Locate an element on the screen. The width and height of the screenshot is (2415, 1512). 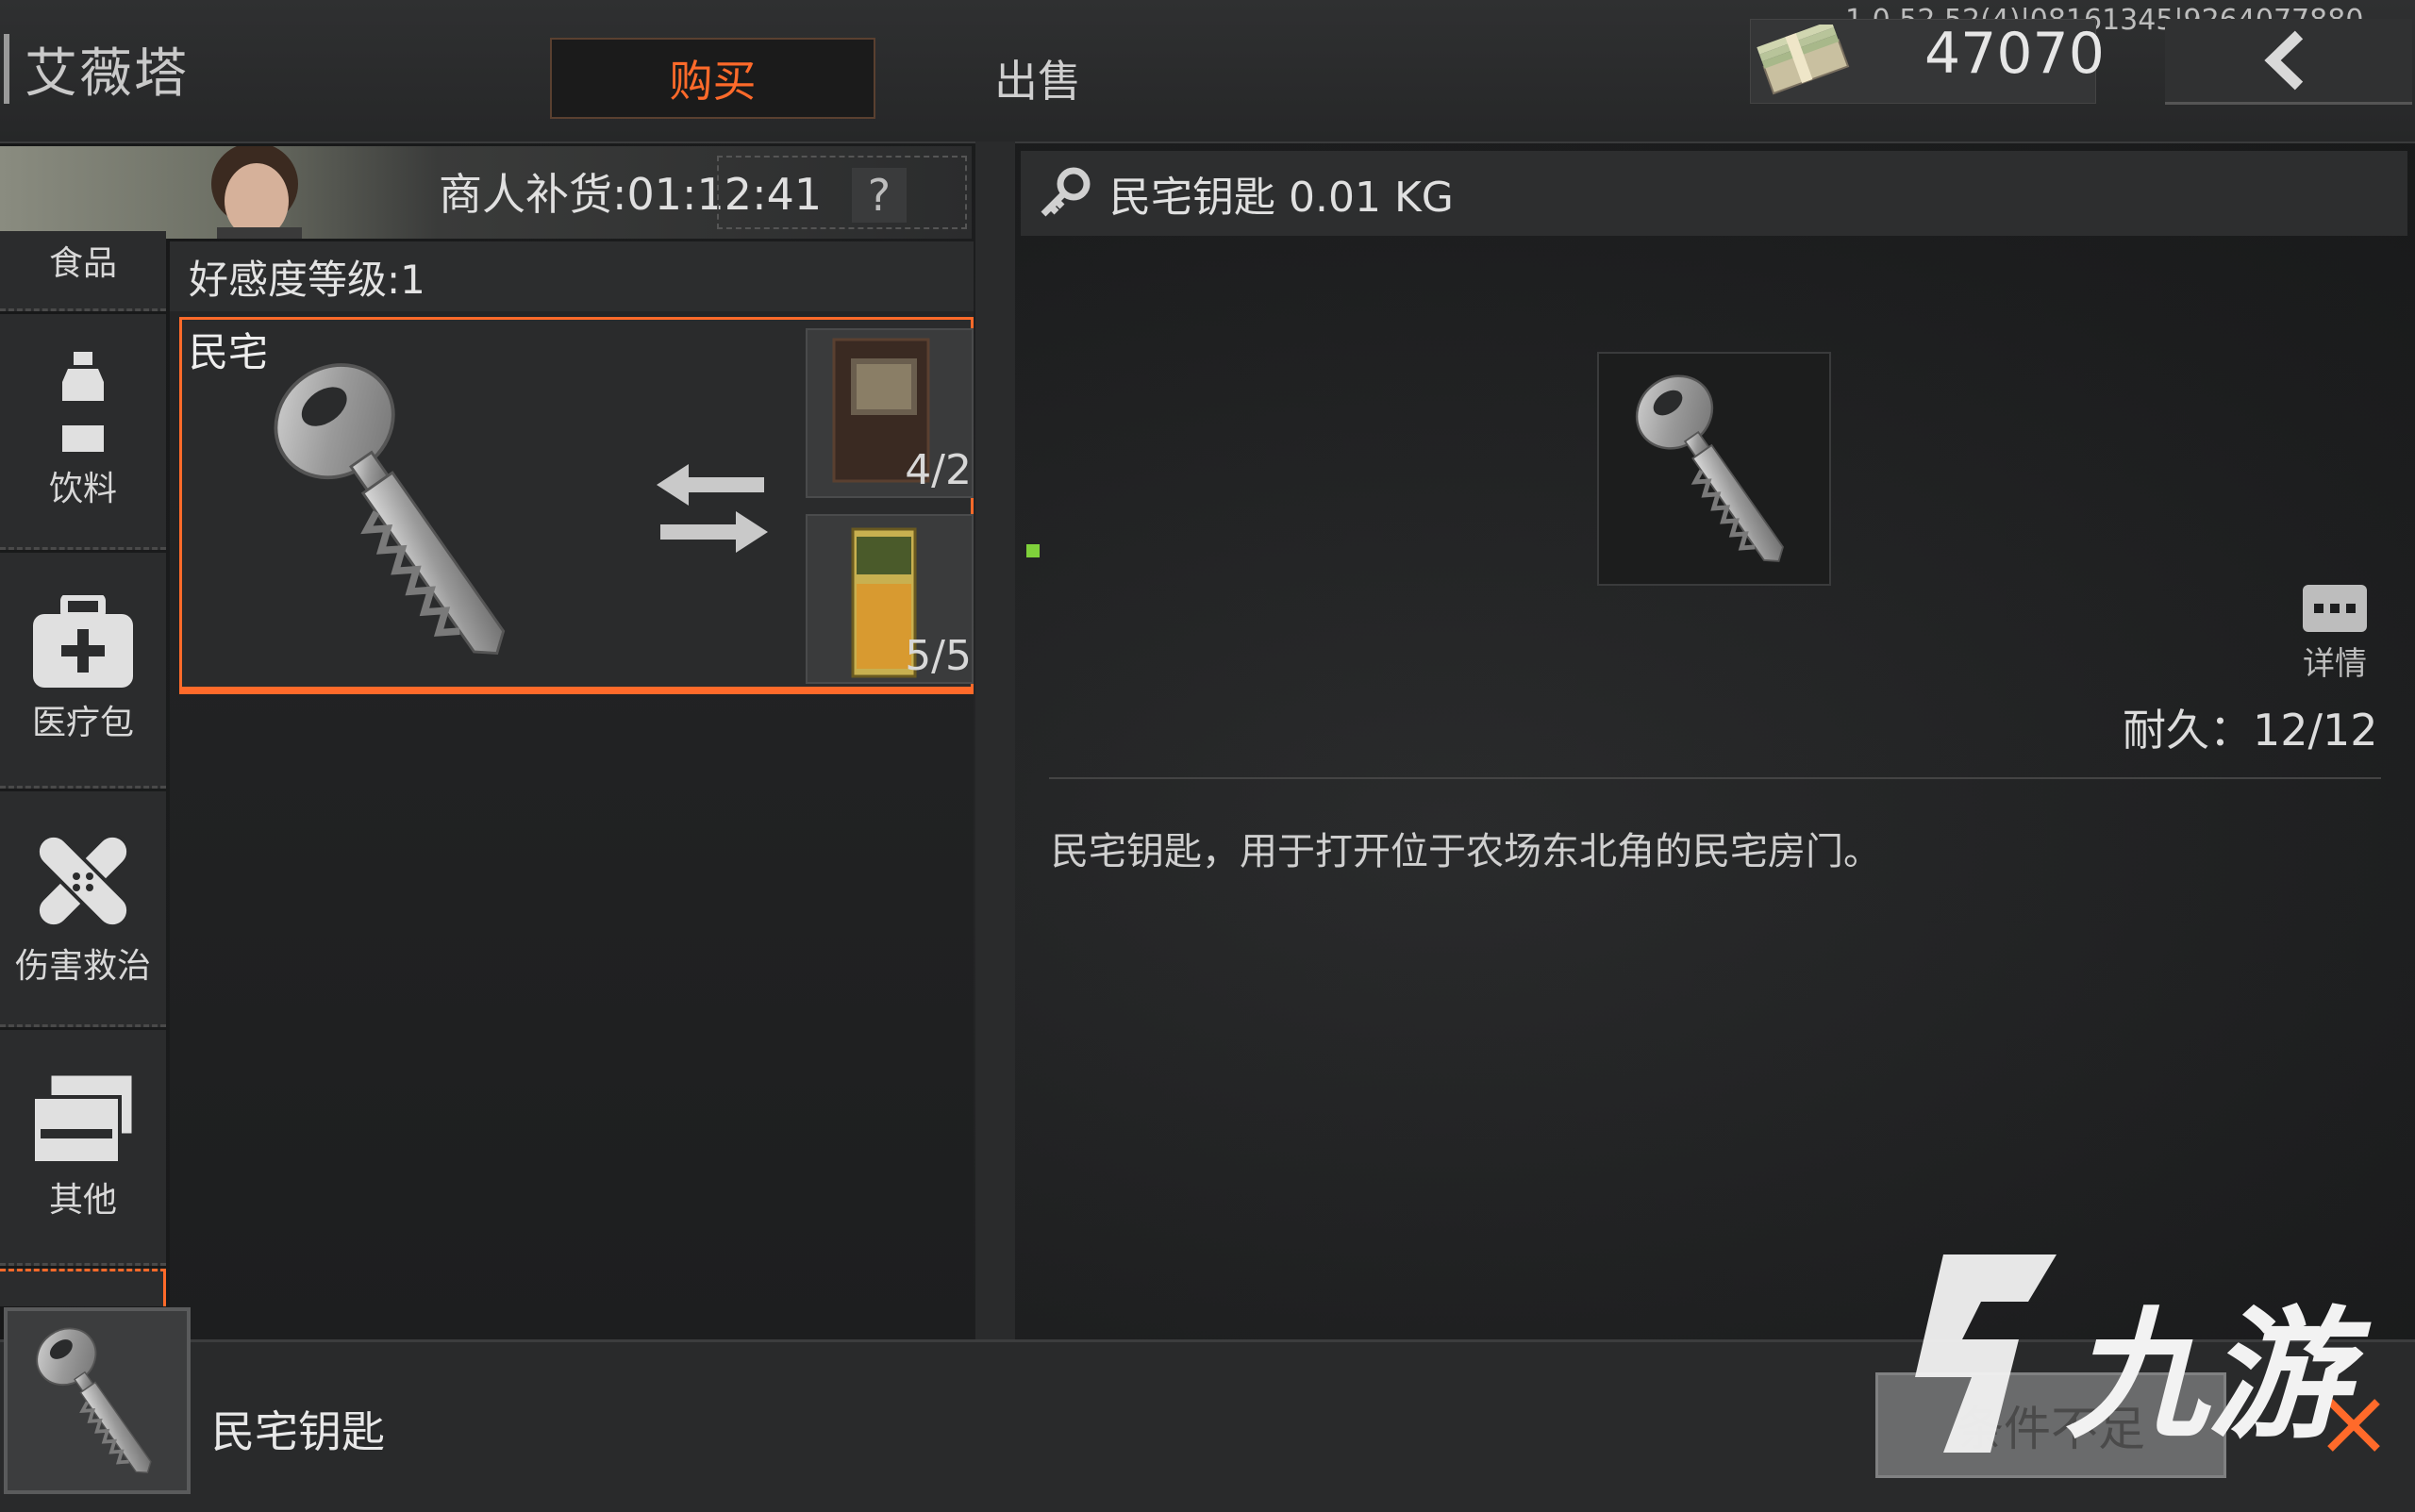
tab-sell: 出售 is located at coordinates (1037, 78).